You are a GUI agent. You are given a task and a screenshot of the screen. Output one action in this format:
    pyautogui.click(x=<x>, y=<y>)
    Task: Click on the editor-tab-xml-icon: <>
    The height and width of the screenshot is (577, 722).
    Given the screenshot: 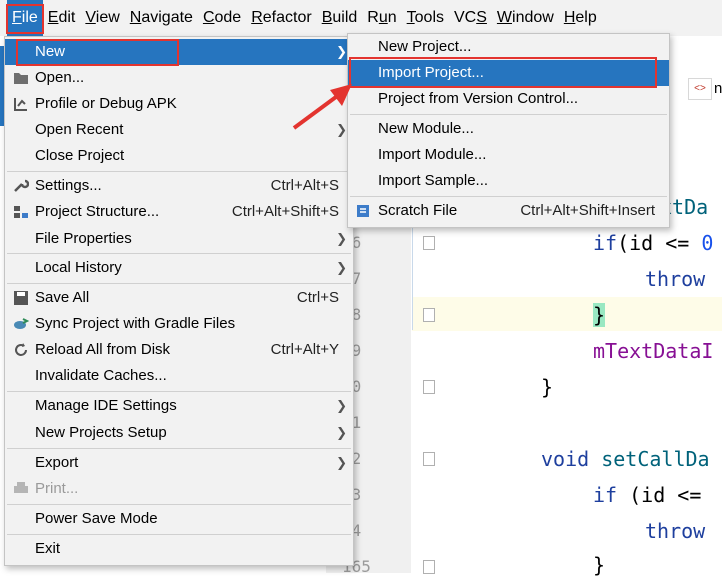 What is the action you would take?
    pyautogui.click(x=700, y=89)
    